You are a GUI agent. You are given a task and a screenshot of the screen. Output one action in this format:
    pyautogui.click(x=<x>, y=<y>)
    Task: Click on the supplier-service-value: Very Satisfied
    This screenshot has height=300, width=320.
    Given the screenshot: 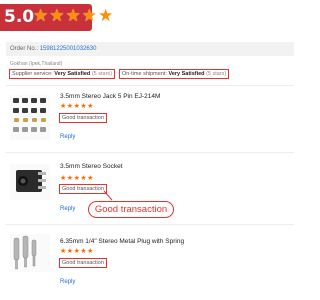 What is the action you would take?
    pyautogui.click(x=72, y=74)
    